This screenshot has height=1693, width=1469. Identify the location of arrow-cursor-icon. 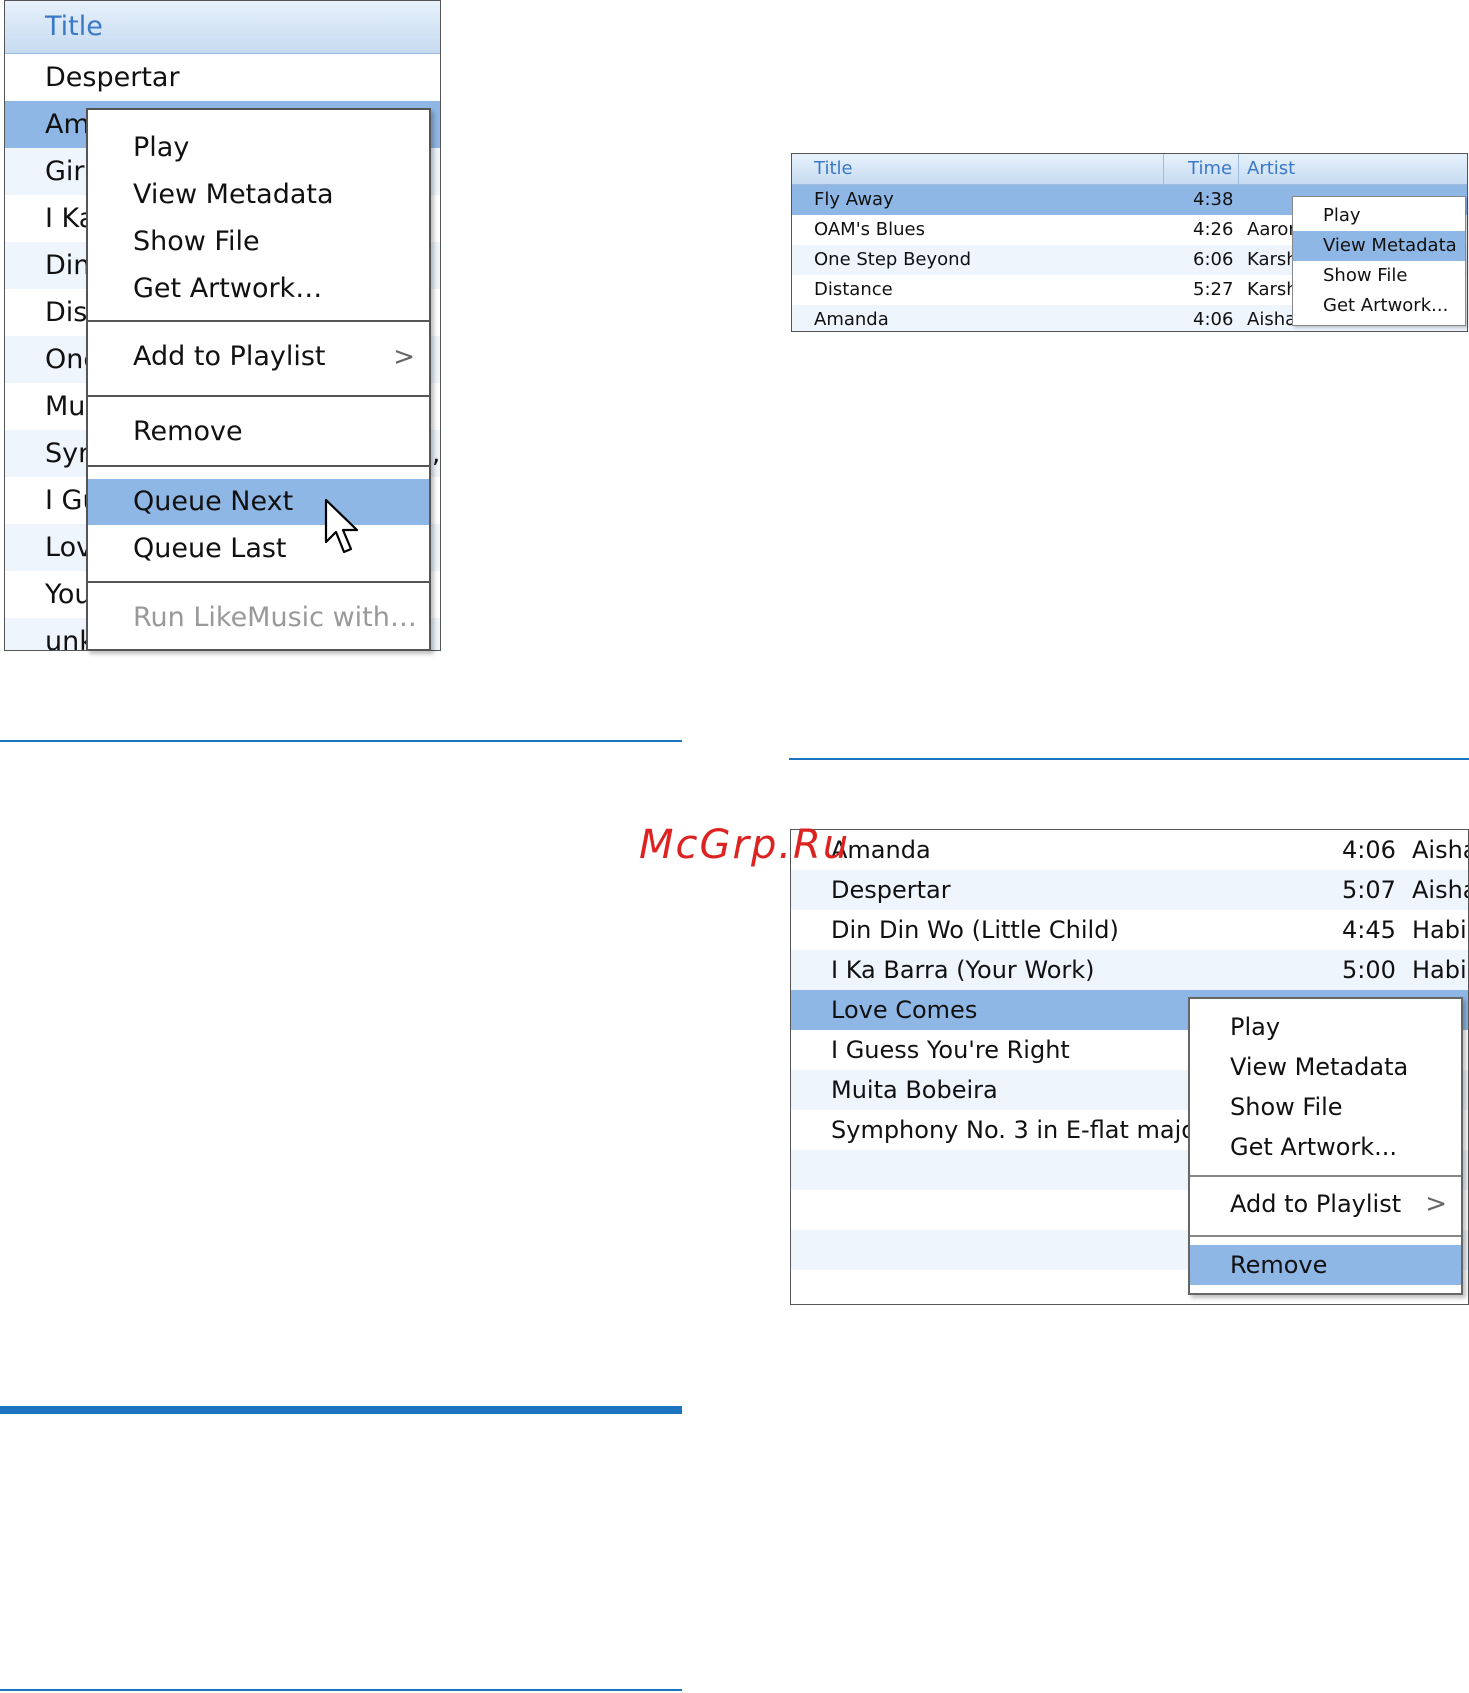
(341, 526).